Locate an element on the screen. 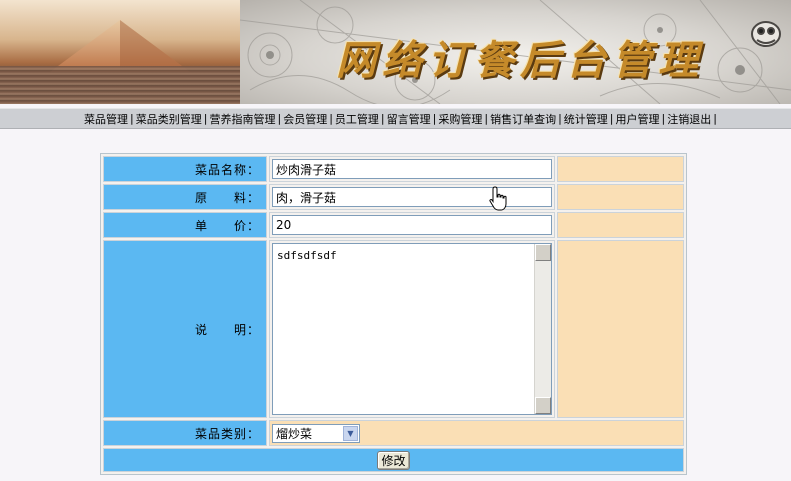 The image size is (791, 481). dish-name-input: 炒肉滑子菇 is located at coordinates (412, 169).